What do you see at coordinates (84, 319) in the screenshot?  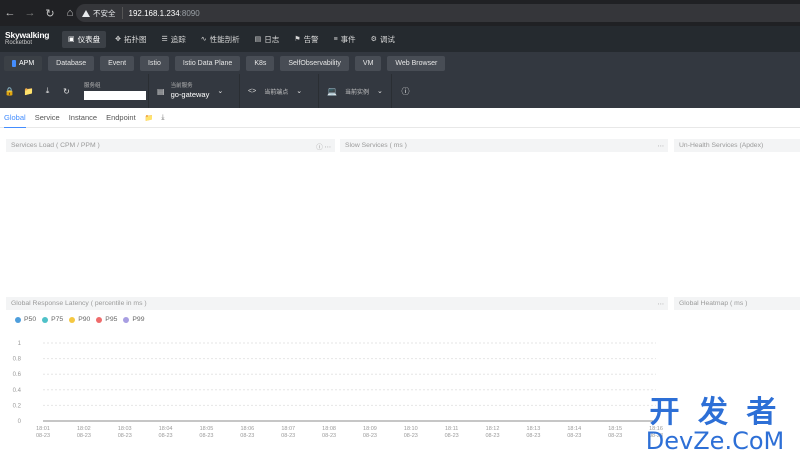 I see `legend-label: P90` at bounding box center [84, 319].